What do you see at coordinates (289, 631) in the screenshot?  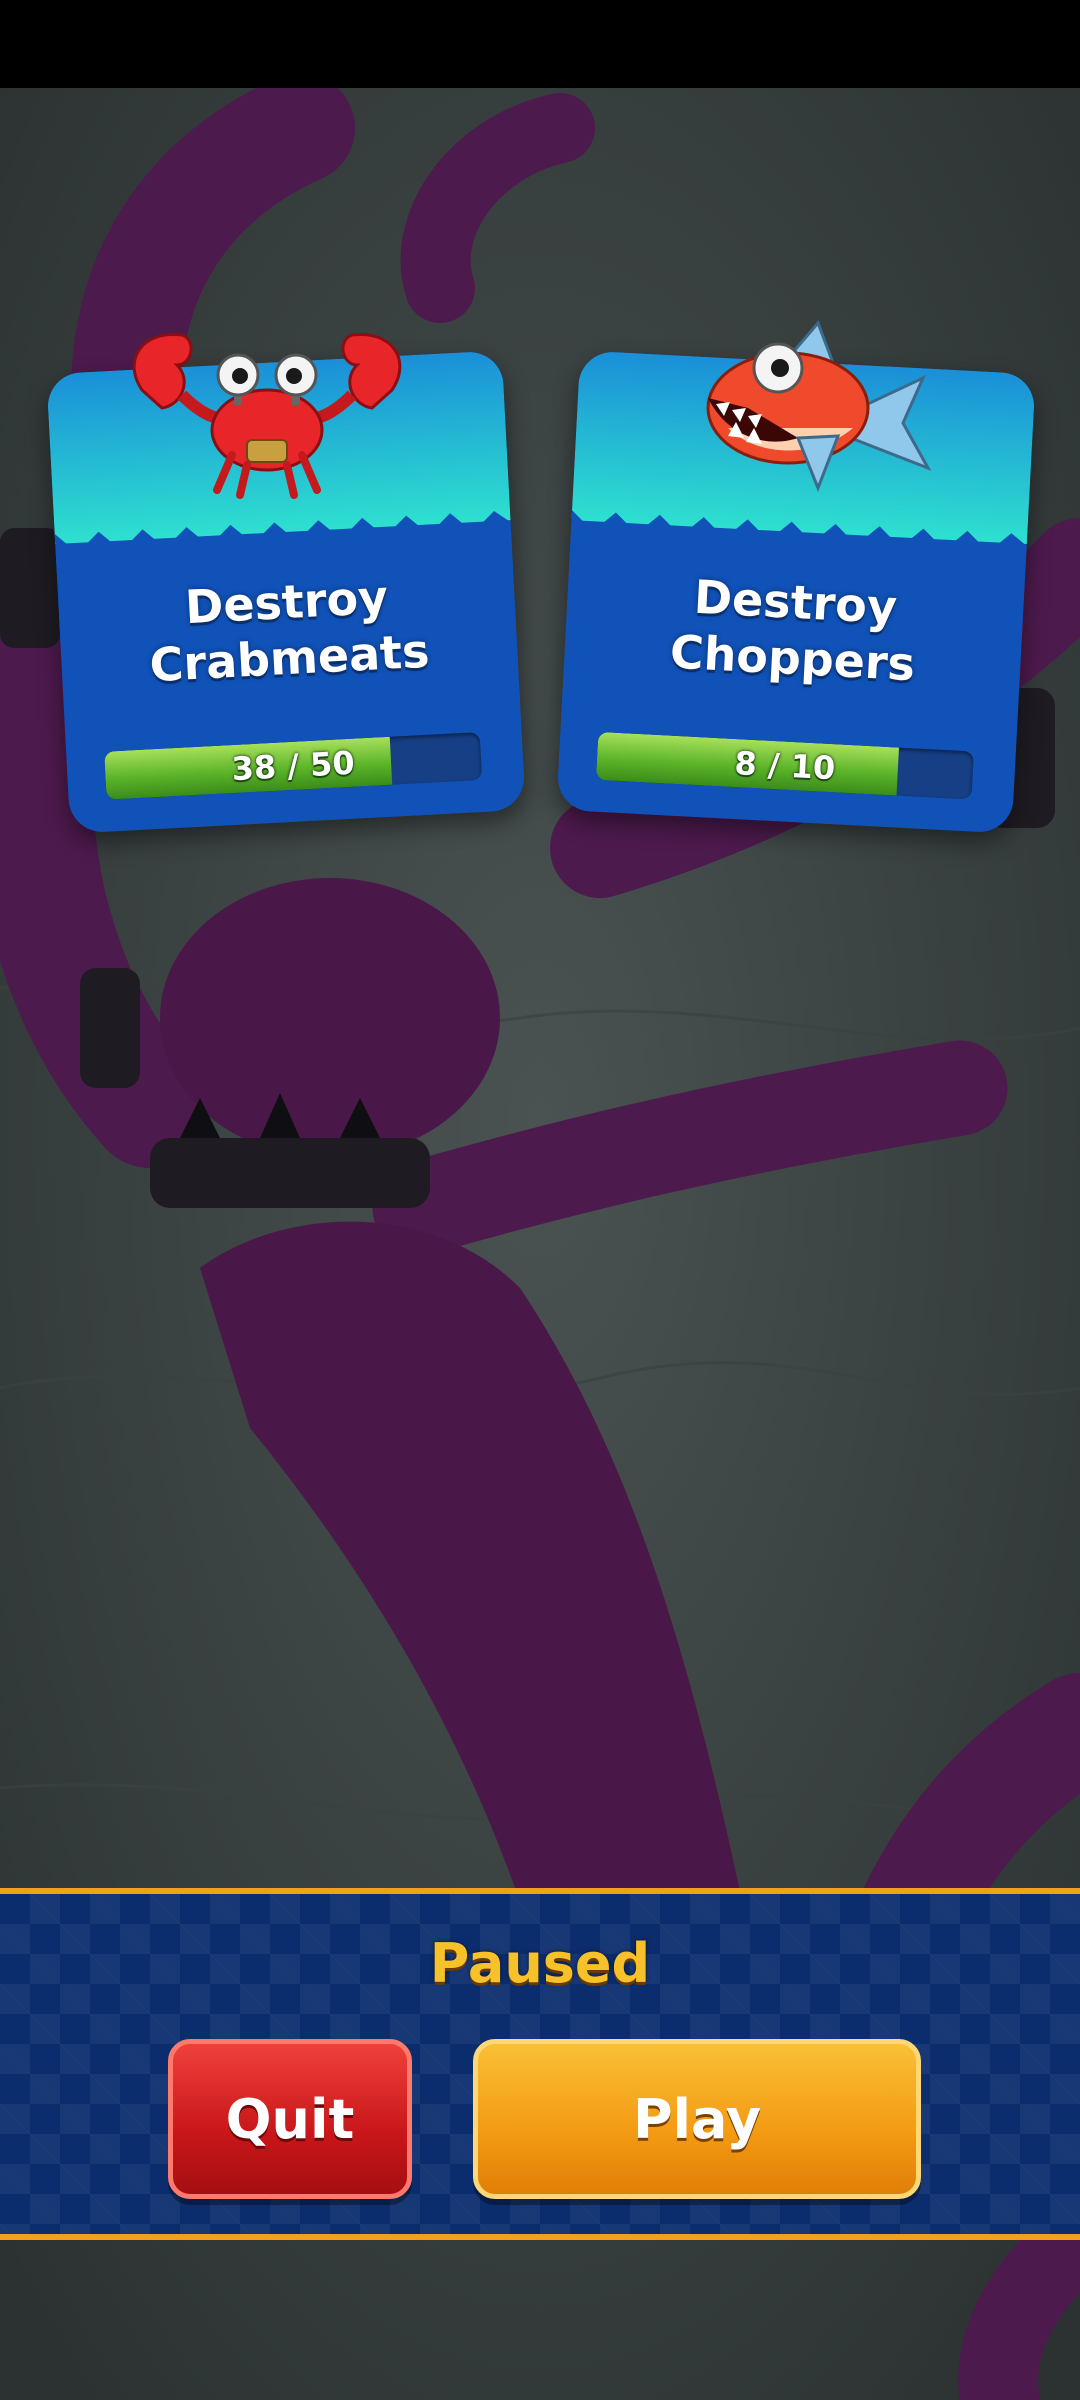 I see `mission-title: Destroy Crabmeats` at bounding box center [289, 631].